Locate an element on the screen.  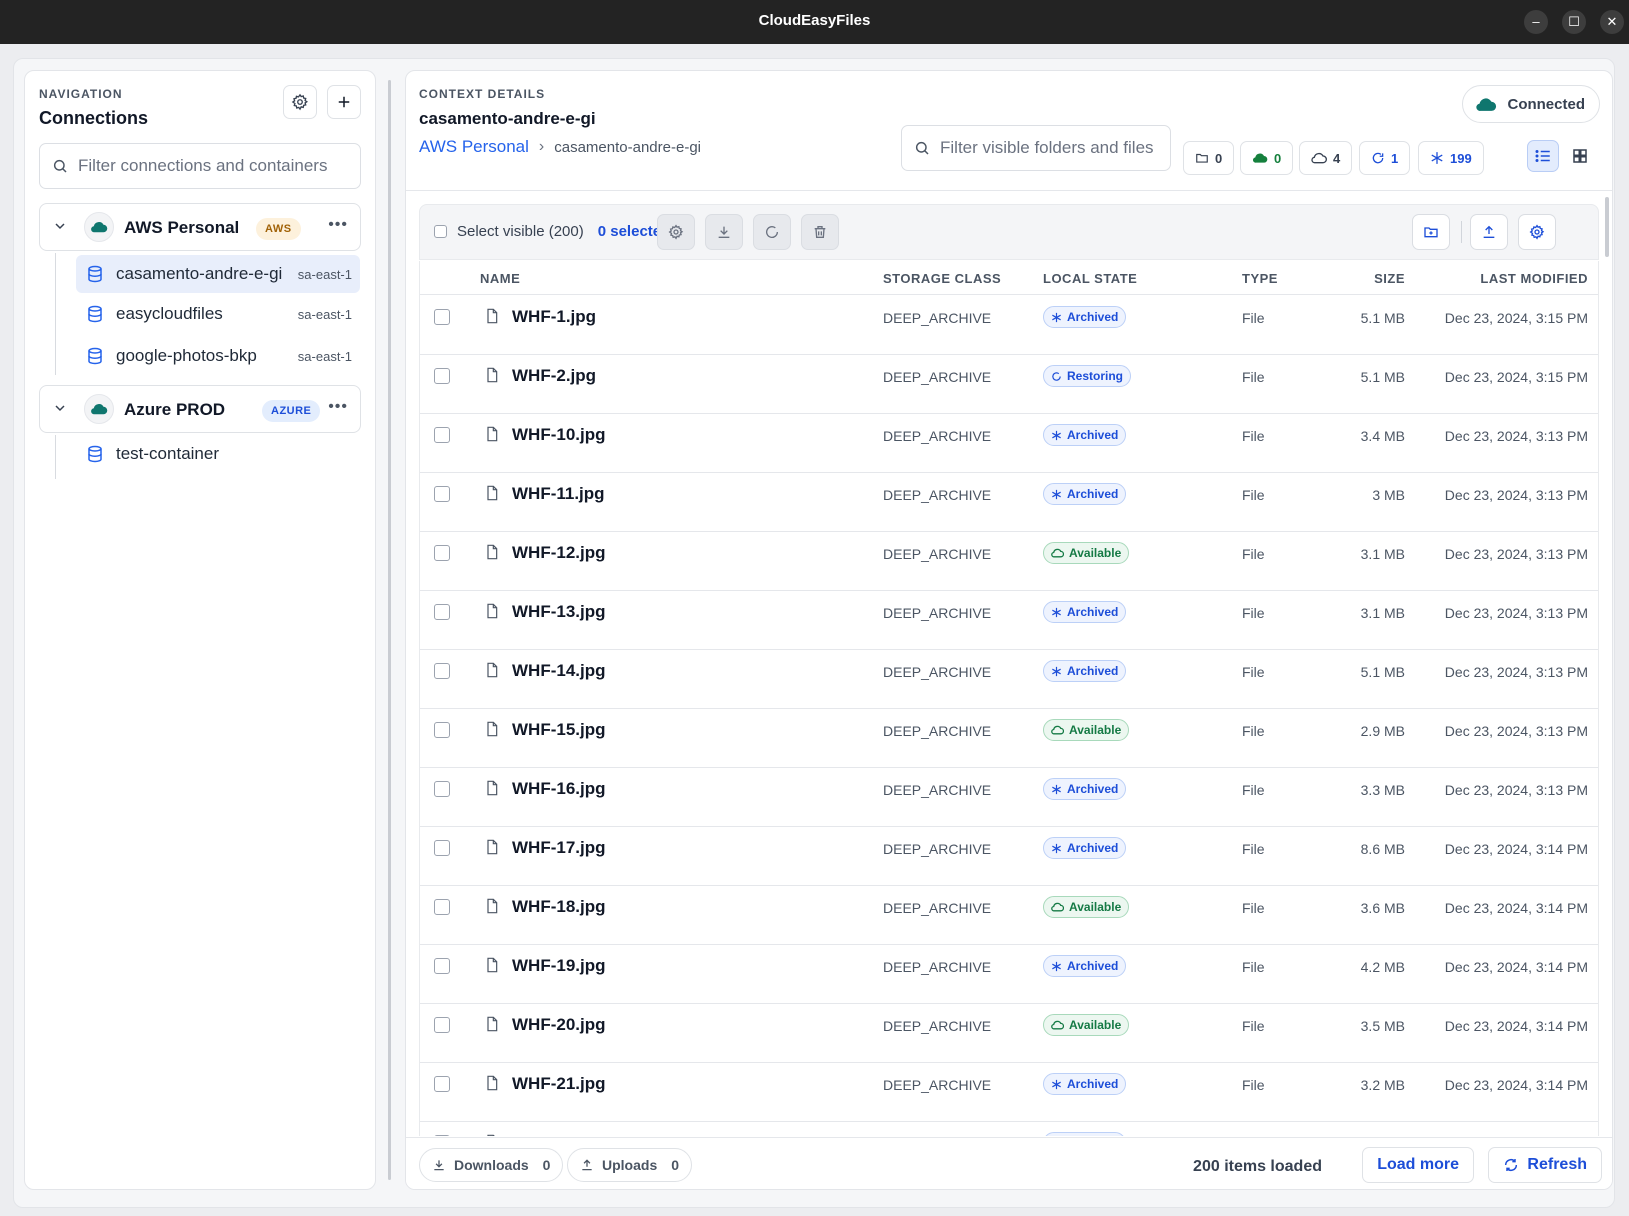
download-selected-button is located at coordinates (724, 232).